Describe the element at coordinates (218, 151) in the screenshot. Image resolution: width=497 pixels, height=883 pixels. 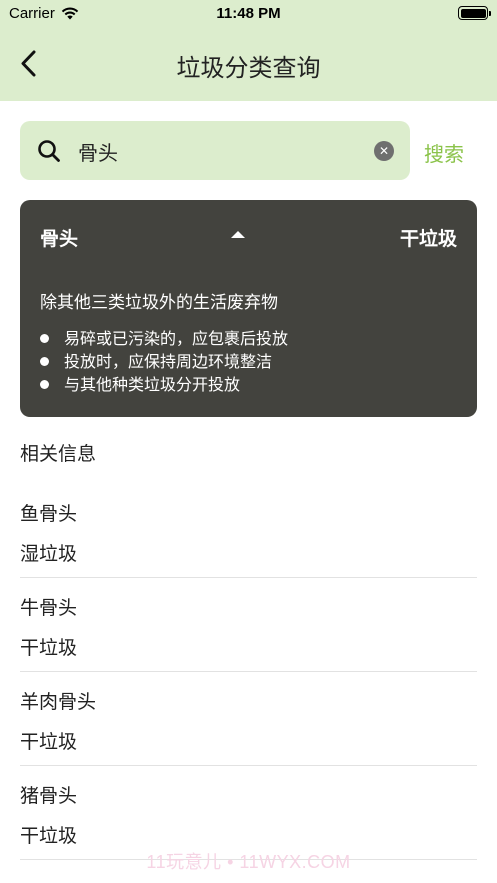
I see `search-input` at that location.